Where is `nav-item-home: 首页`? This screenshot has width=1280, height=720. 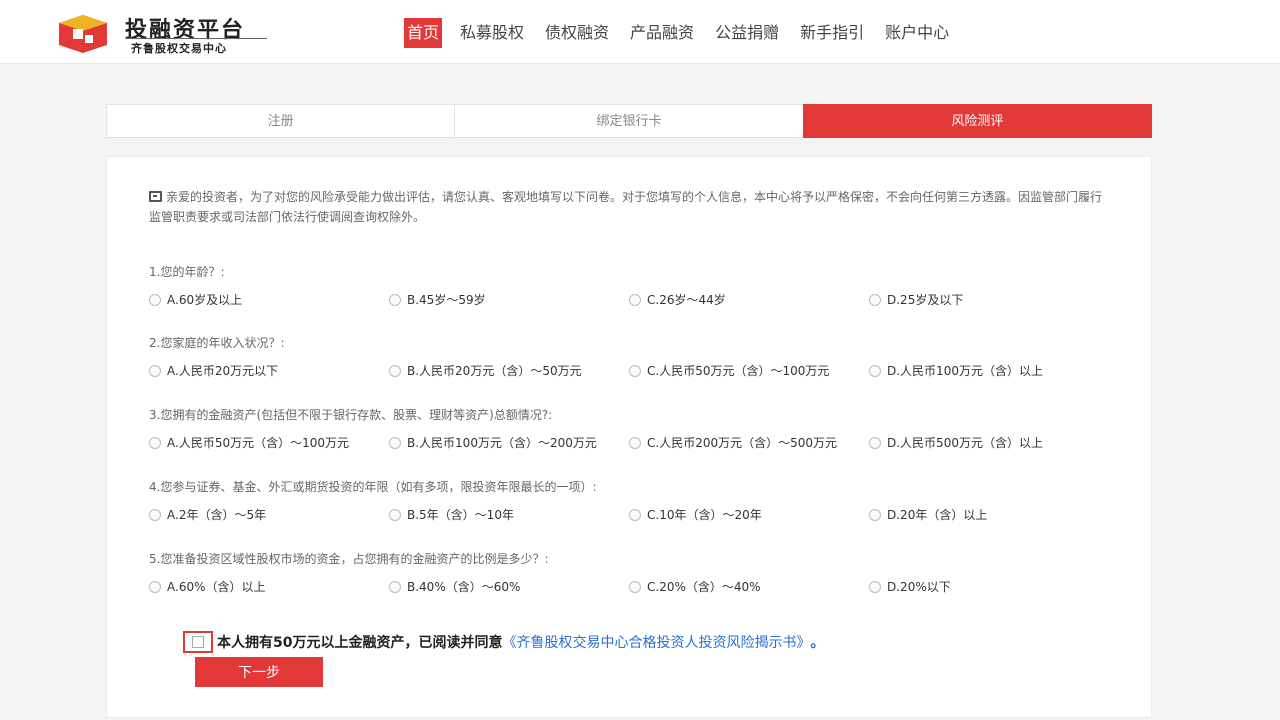
nav-item-home: 首页 is located at coordinates (423, 33).